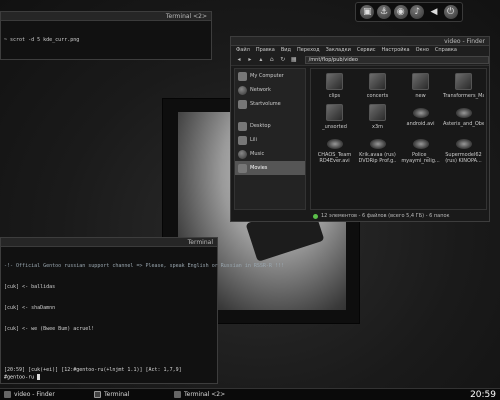 This screenshot has width=500, height=400. I want to click on irc-input: #gentoo-ru, so click(109, 377).